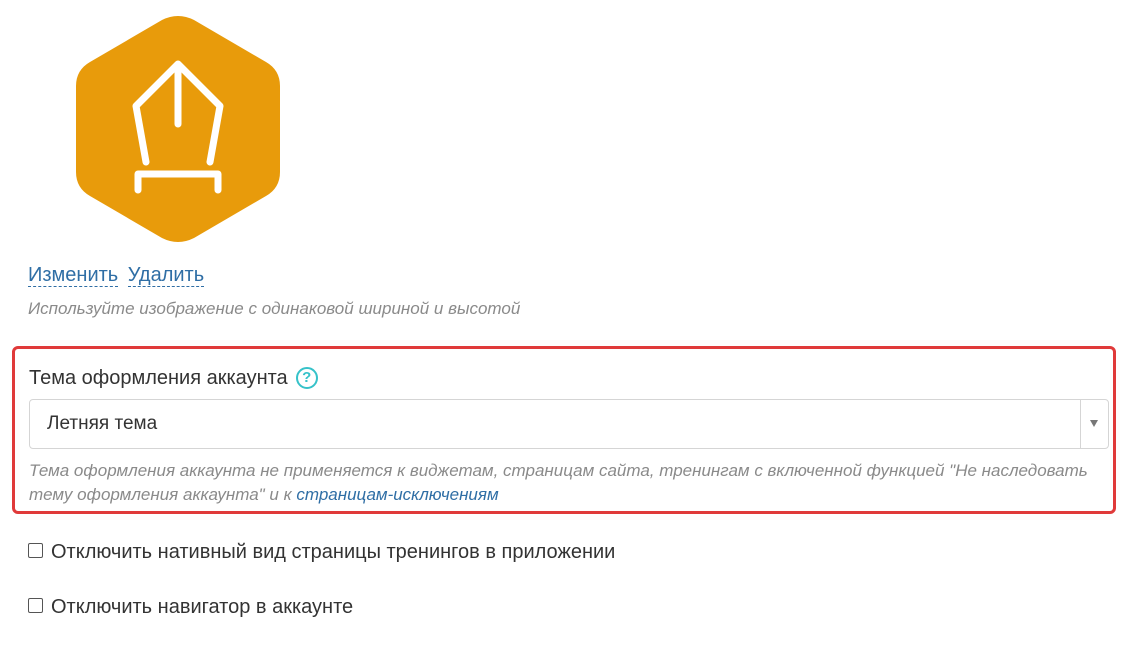 This screenshot has width=1136, height=648. What do you see at coordinates (569, 424) in the screenshot?
I see `theme-select: Летняя тема` at bounding box center [569, 424].